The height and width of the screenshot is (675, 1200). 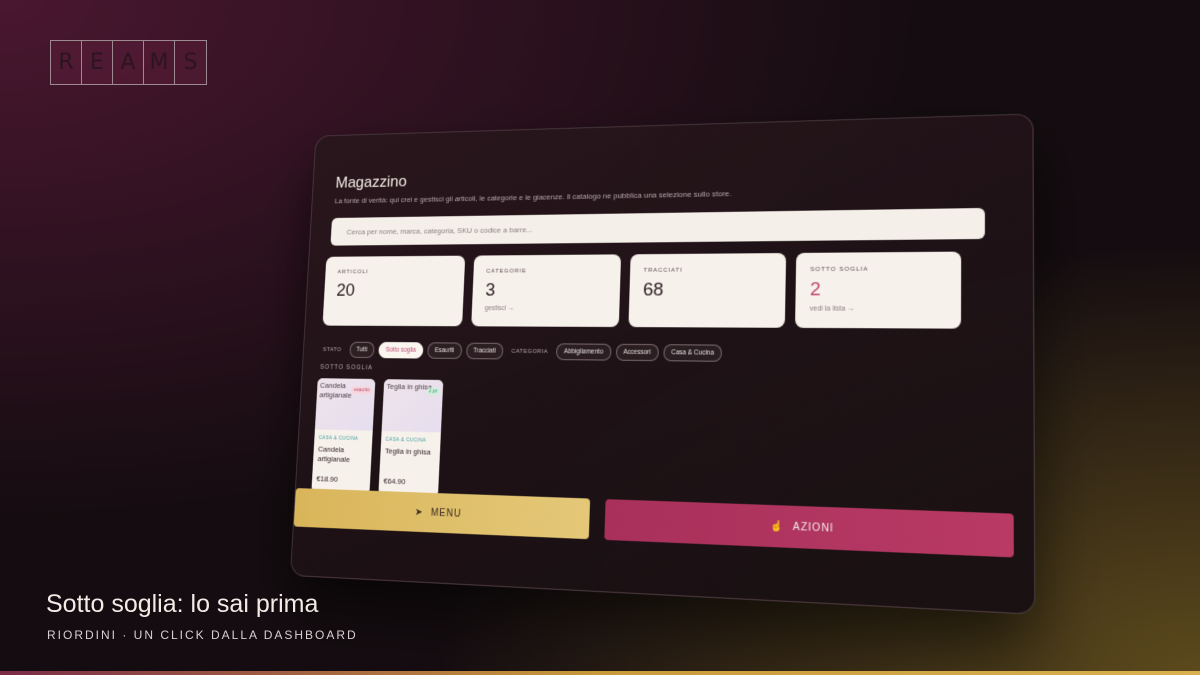 What do you see at coordinates (182, 604) in the screenshot?
I see `caption-title: Sotto soglia: lo sai prima` at bounding box center [182, 604].